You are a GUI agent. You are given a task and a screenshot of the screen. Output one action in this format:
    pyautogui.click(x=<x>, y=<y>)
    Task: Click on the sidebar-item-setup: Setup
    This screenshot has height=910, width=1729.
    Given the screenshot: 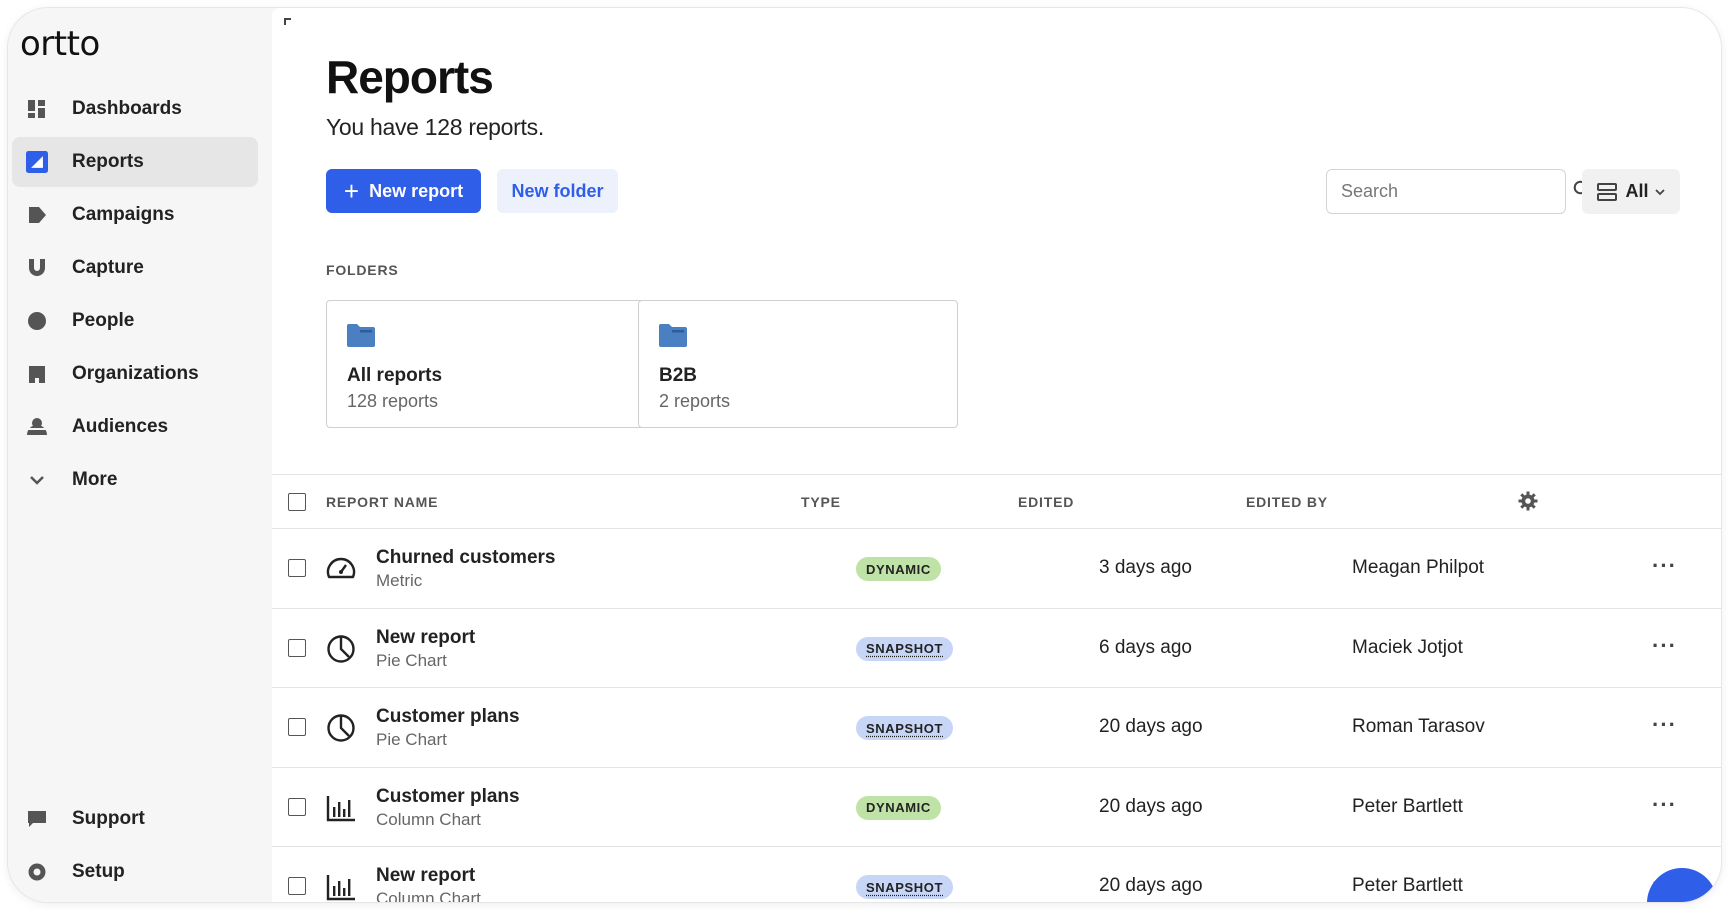 What is the action you would take?
    pyautogui.click(x=135, y=872)
    